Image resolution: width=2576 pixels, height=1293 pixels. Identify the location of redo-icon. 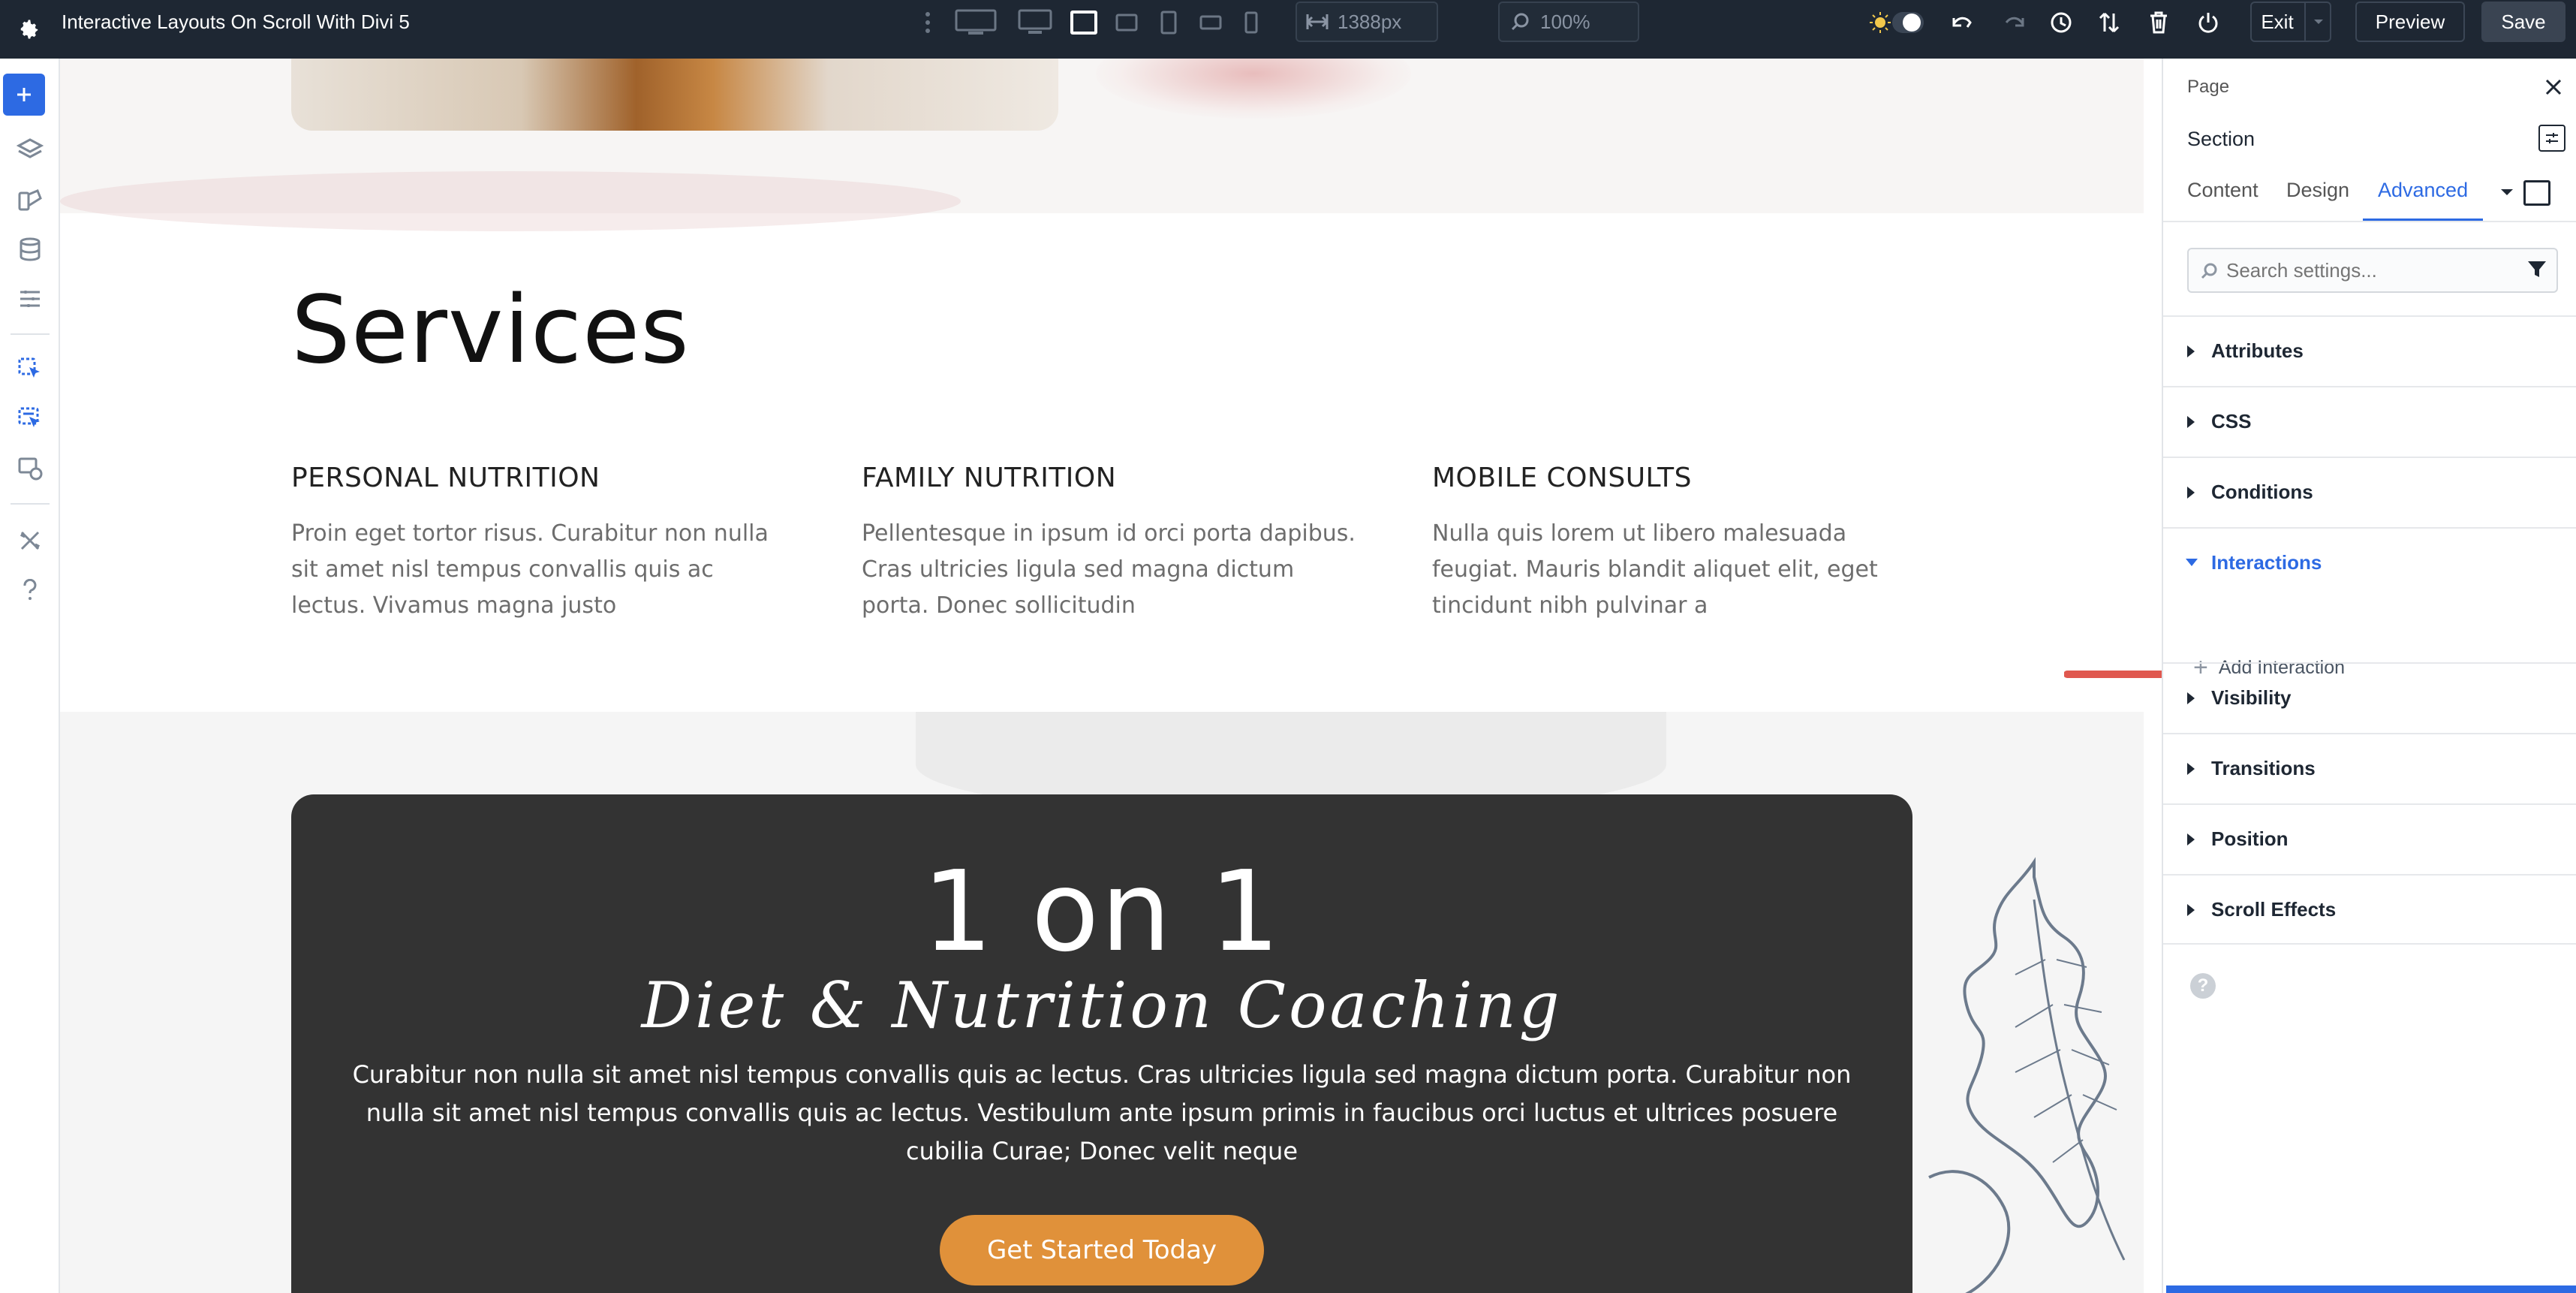
(2013, 22).